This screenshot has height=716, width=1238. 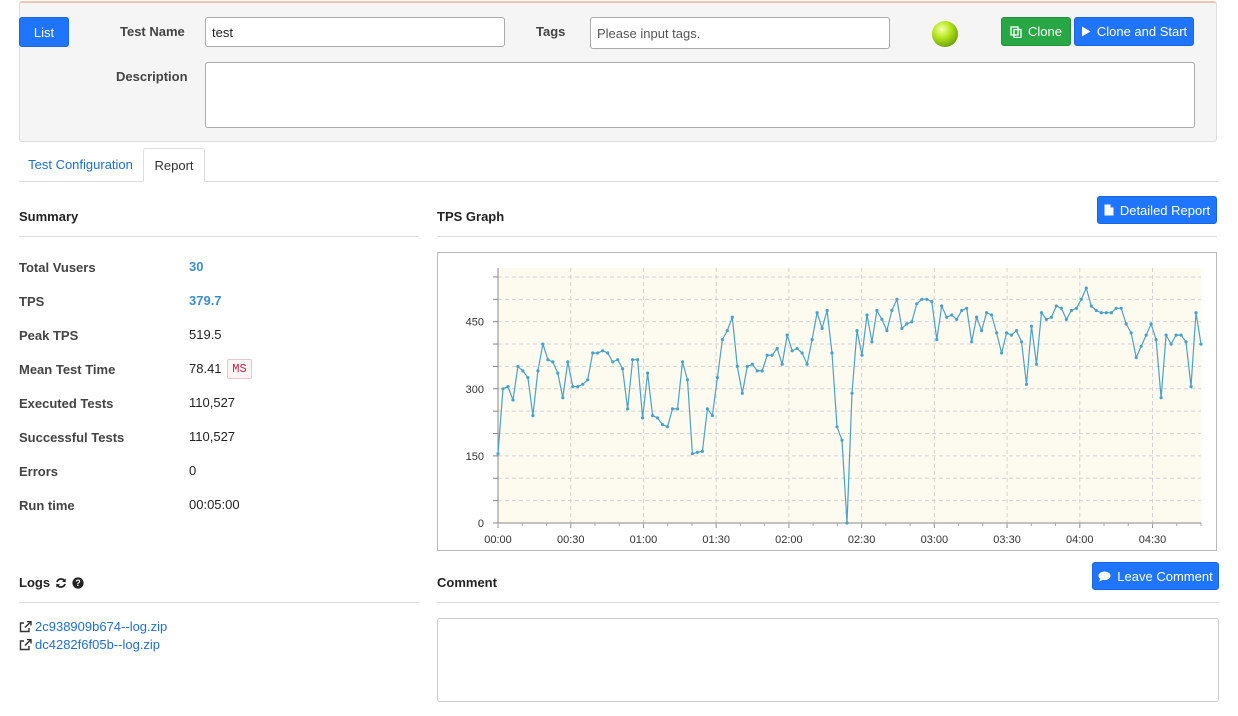 What do you see at coordinates (355, 32) in the screenshot?
I see `test-name-input` at bounding box center [355, 32].